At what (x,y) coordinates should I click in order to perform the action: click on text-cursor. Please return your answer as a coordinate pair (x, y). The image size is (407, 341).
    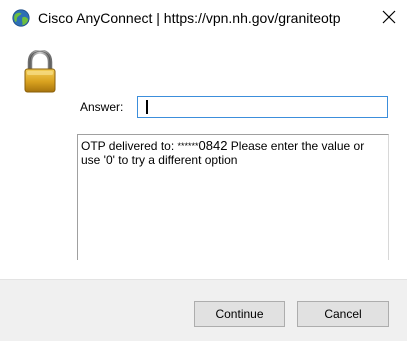
    Looking at the image, I should click on (147, 107).